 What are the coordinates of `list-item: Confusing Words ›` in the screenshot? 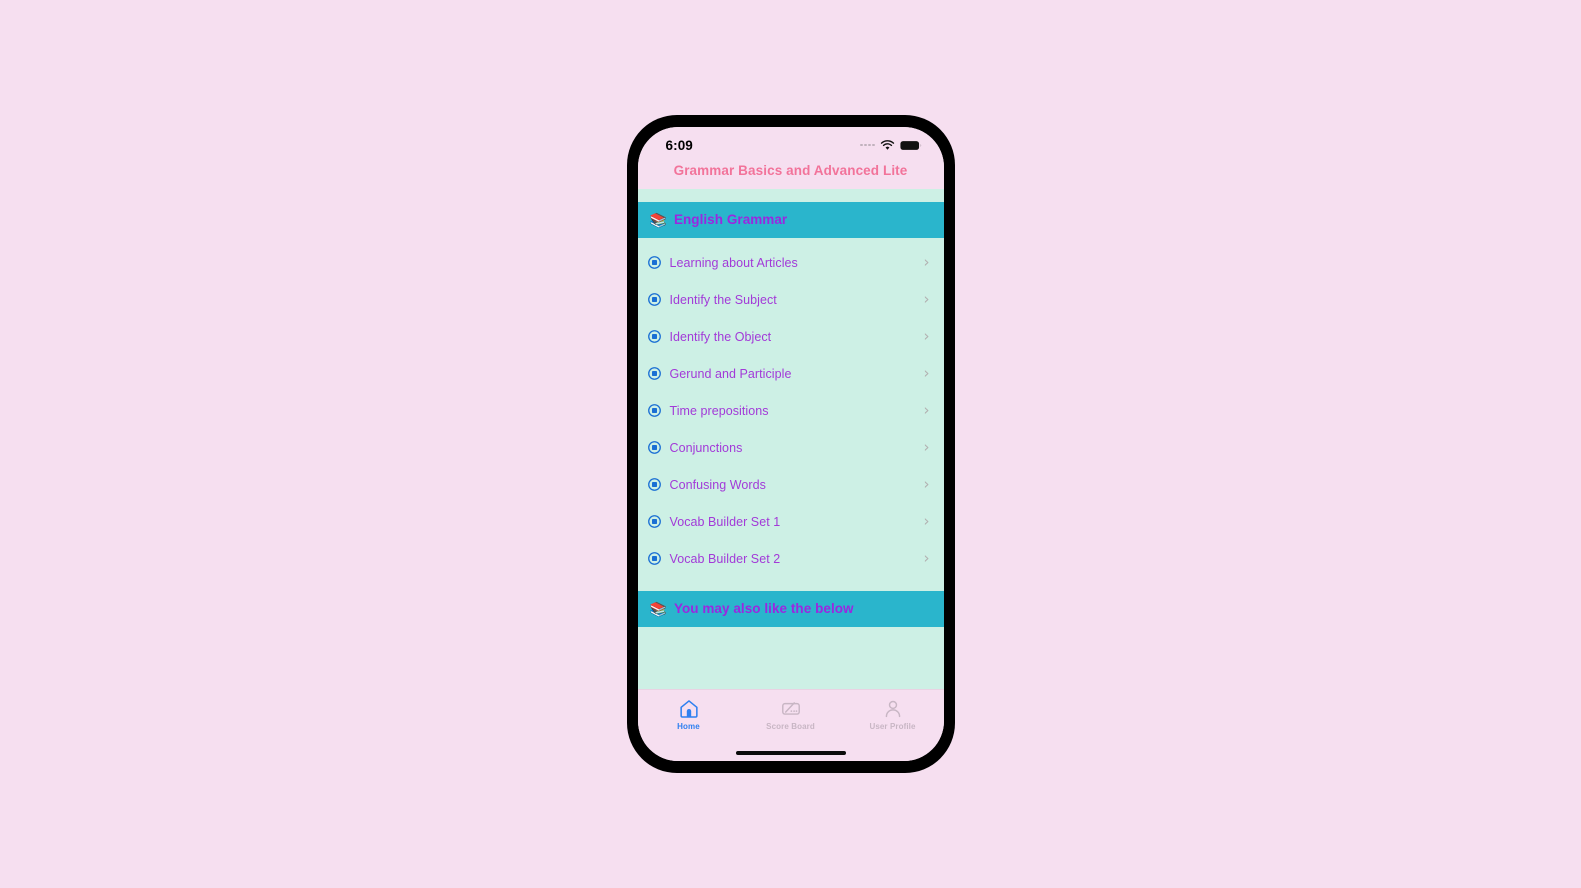 It's located at (790, 484).